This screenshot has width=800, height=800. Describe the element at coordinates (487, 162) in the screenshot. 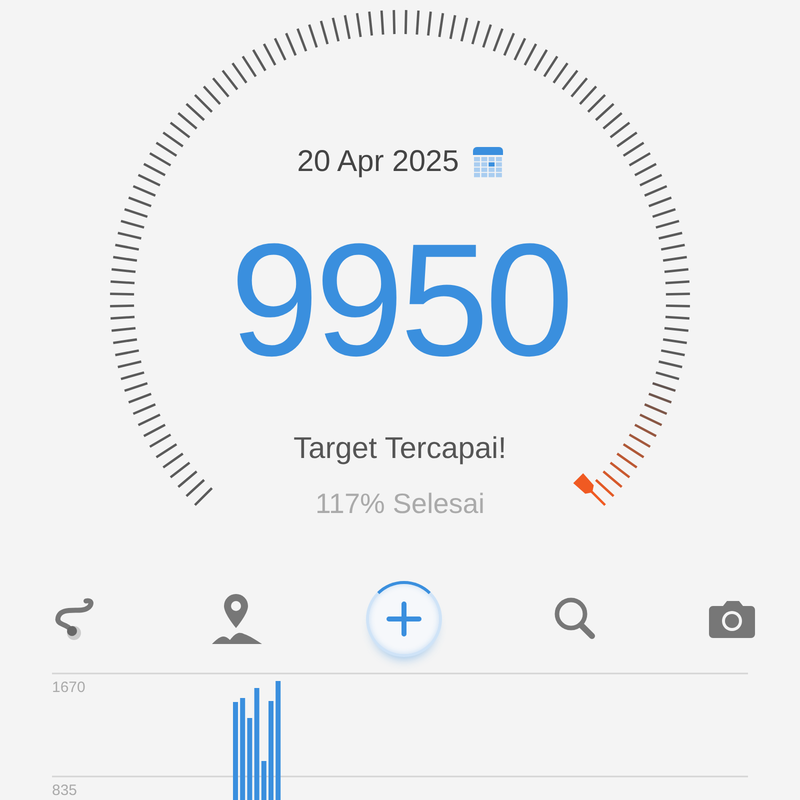

I see `calendar-icon` at that location.